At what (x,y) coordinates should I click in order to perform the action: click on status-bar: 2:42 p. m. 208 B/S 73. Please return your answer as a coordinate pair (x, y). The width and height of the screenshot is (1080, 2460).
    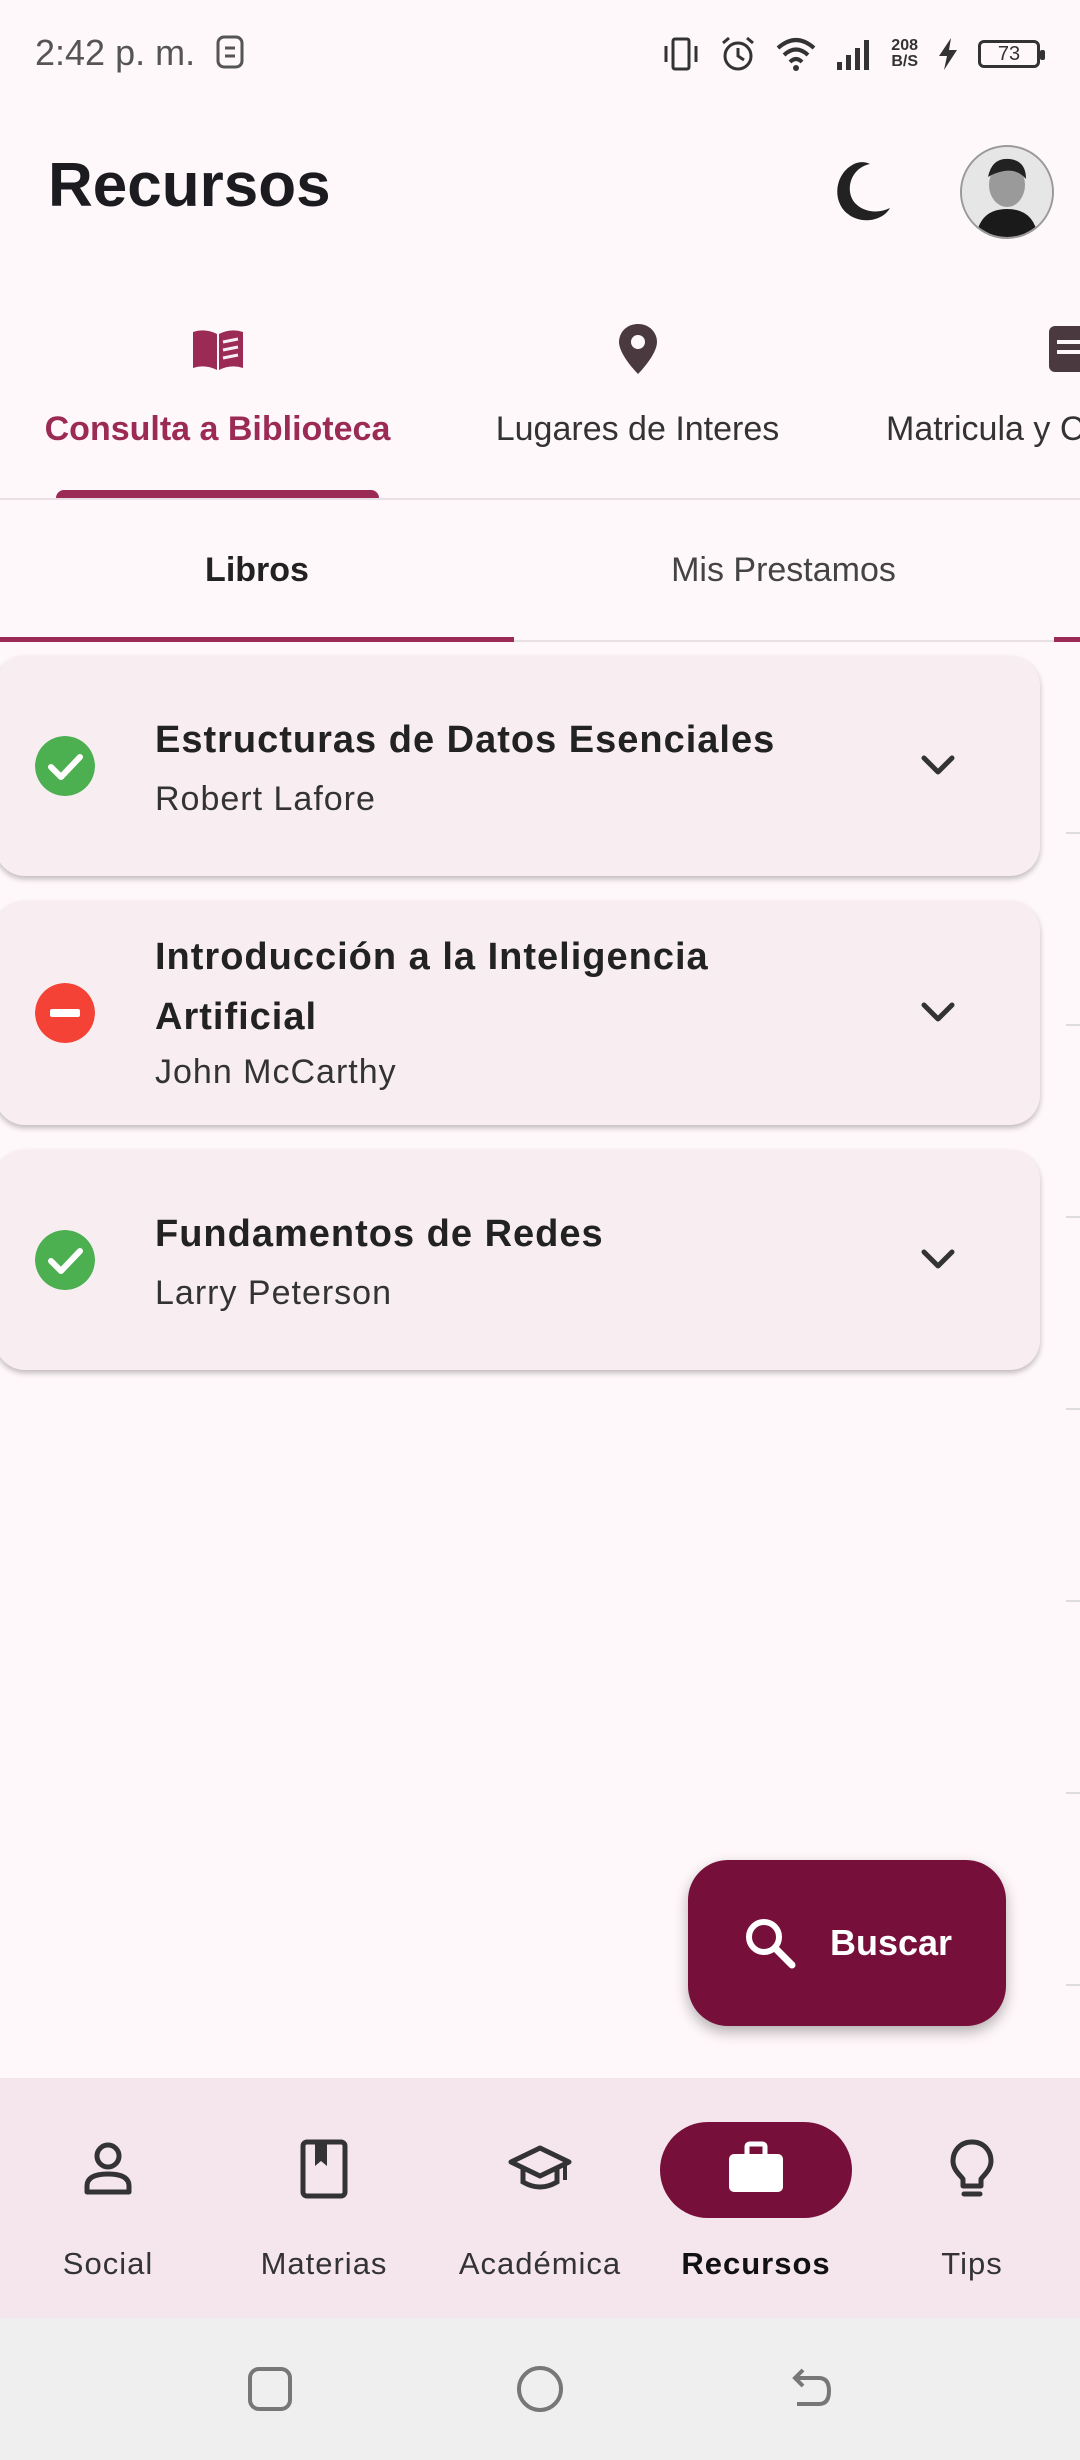
    Looking at the image, I should click on (540, 55).